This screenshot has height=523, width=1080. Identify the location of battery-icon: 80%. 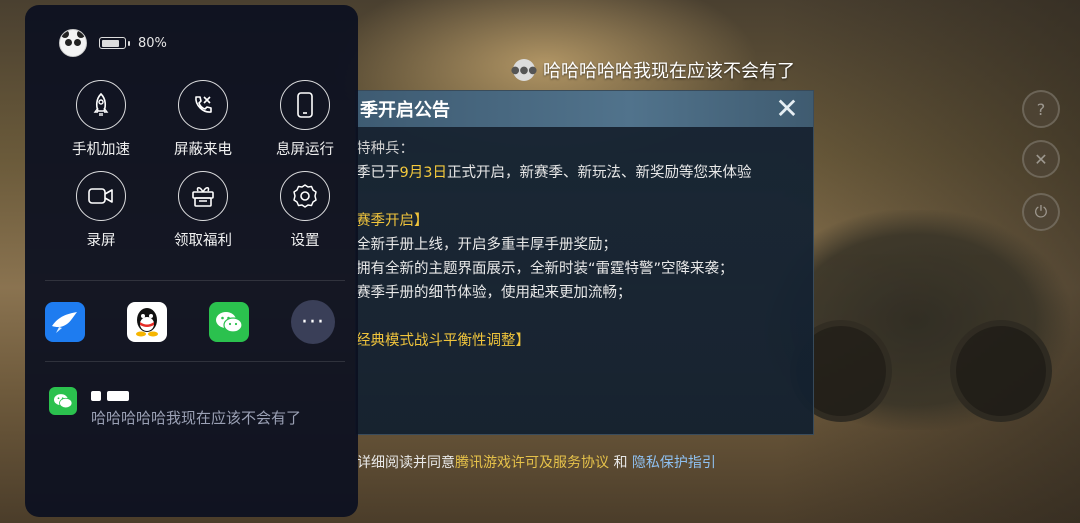
(133, 43).